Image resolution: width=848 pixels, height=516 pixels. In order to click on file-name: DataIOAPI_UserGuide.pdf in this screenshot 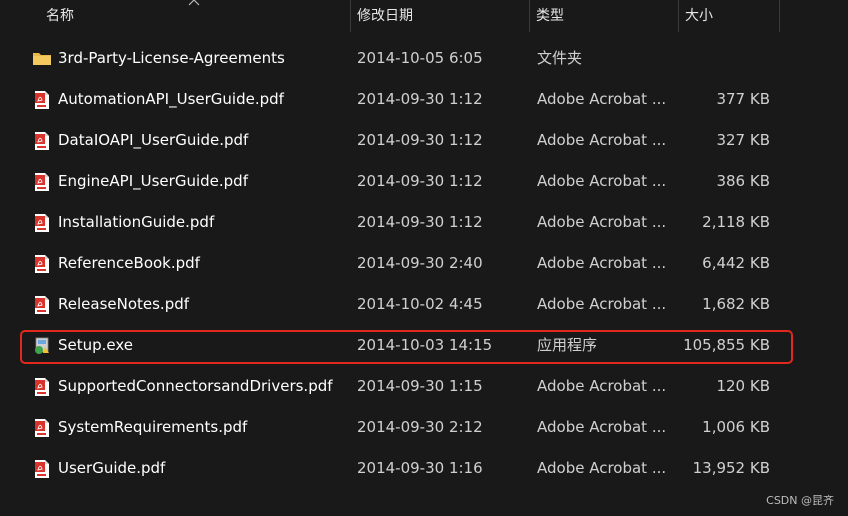, I will do `click(153, 140)`.